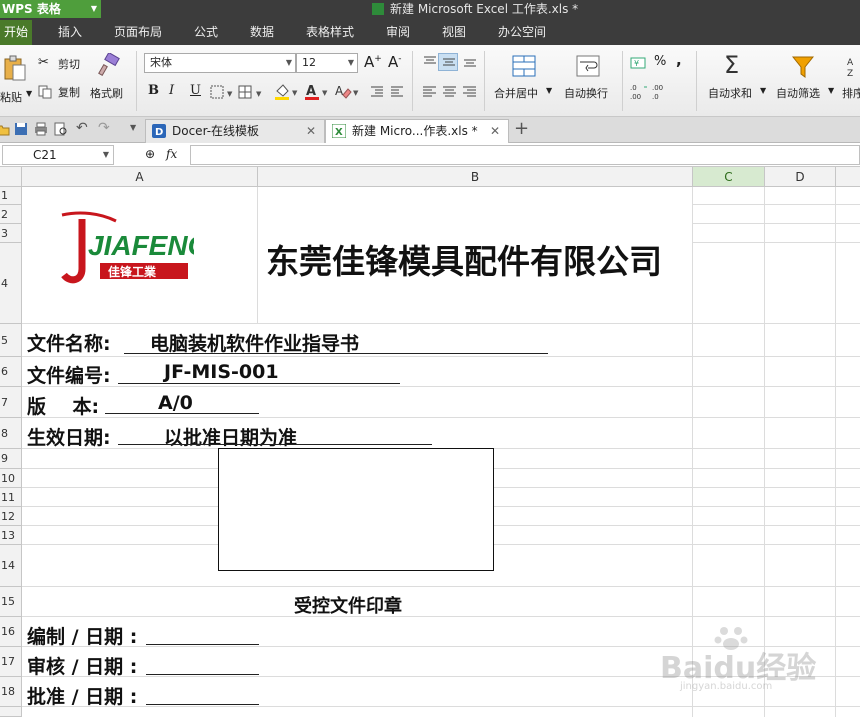  Describe the element at coordinates (110, 79) in the screenshot. I see `format-painter-button: 格式刷` at that location.